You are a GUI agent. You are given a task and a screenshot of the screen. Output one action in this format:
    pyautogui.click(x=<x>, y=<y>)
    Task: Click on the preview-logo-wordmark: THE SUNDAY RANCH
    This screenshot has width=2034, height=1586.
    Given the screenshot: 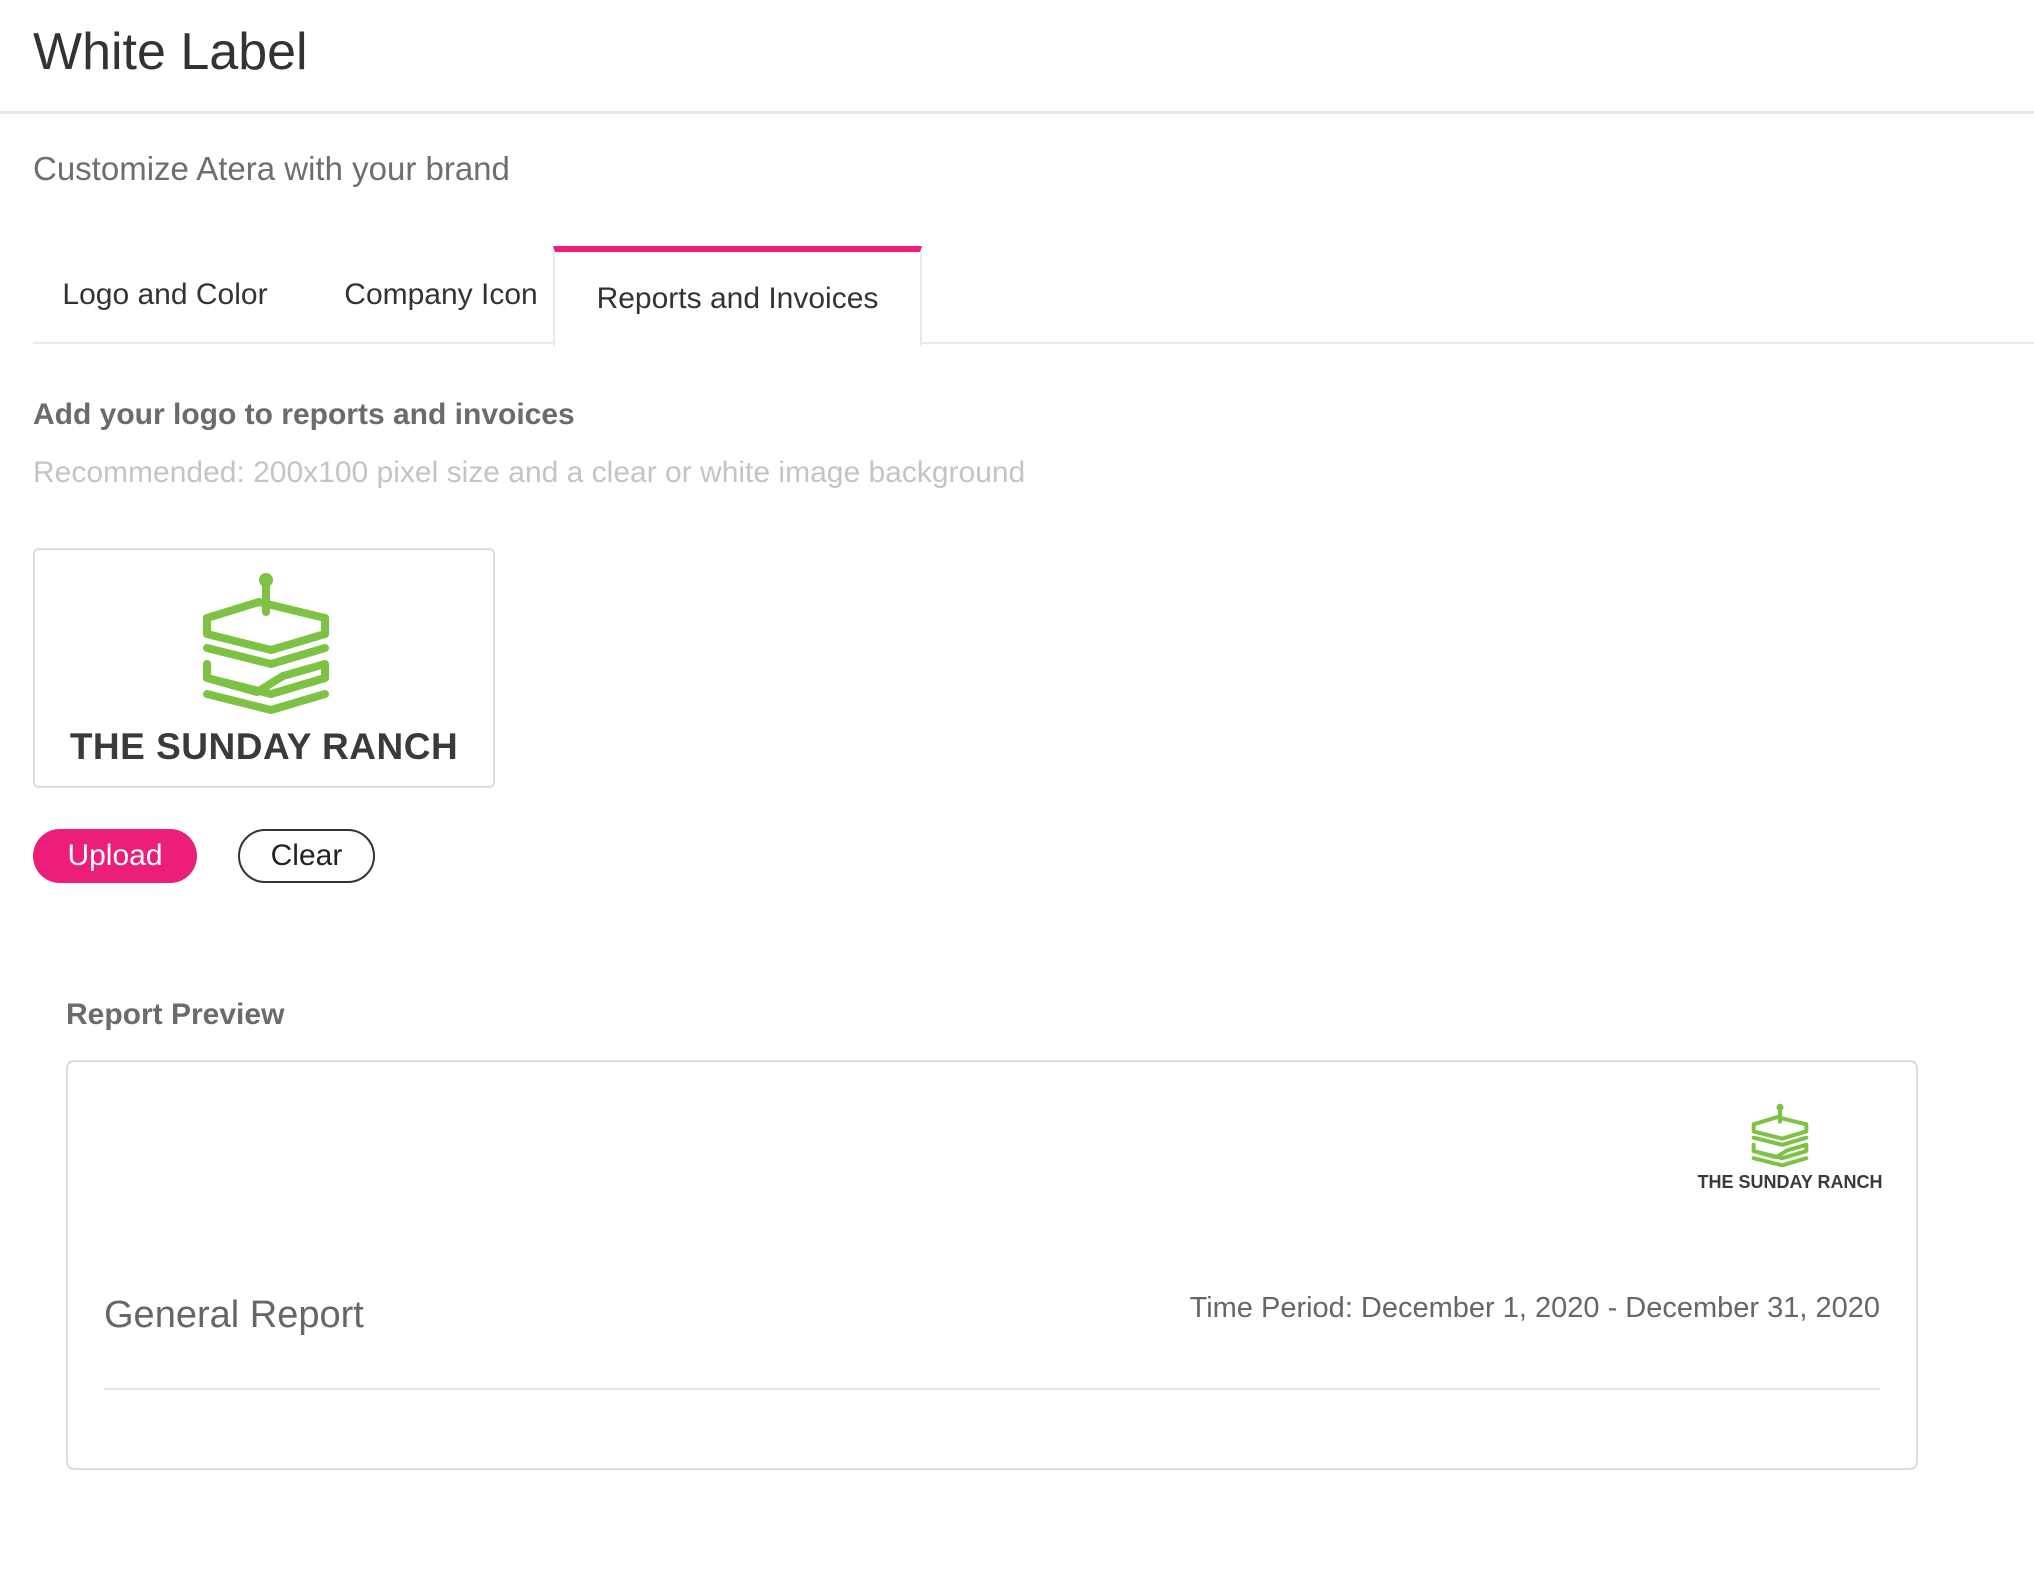 What is the action you would take?
    pyautogui.click(x=1790, y=1182)
    